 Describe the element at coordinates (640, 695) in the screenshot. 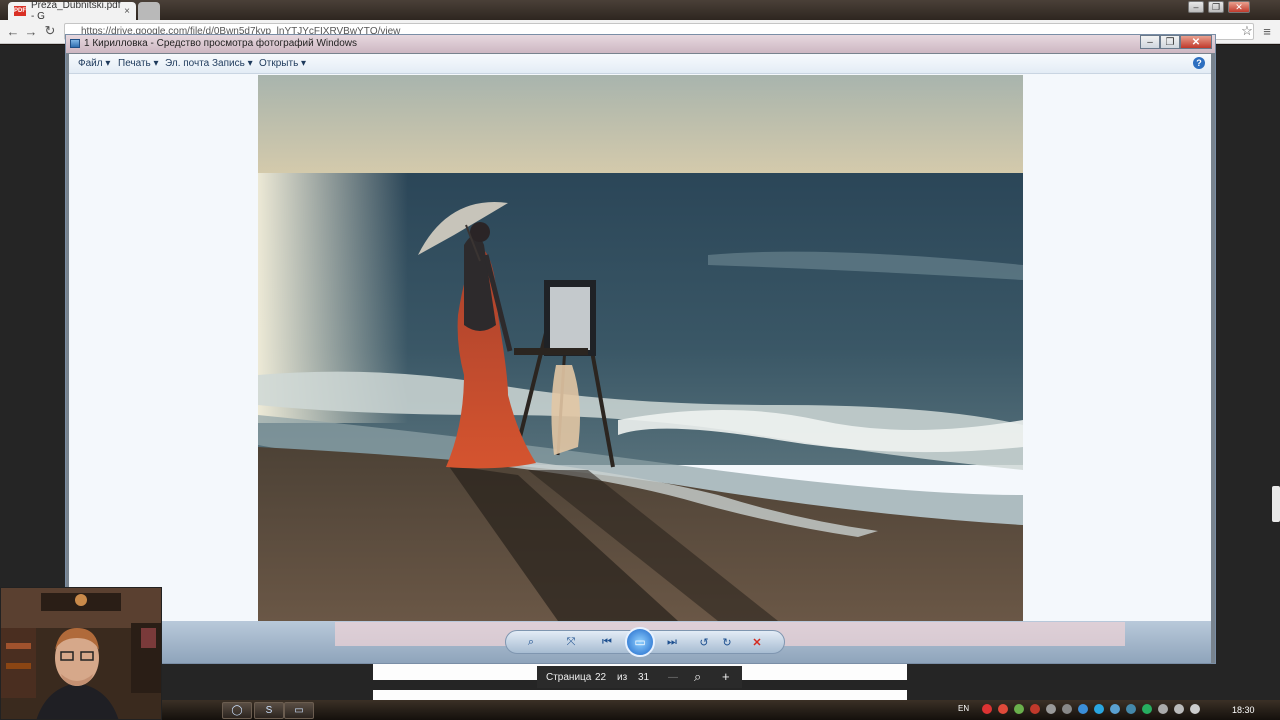

I see `pdf-page-edge-bottom` at that location.